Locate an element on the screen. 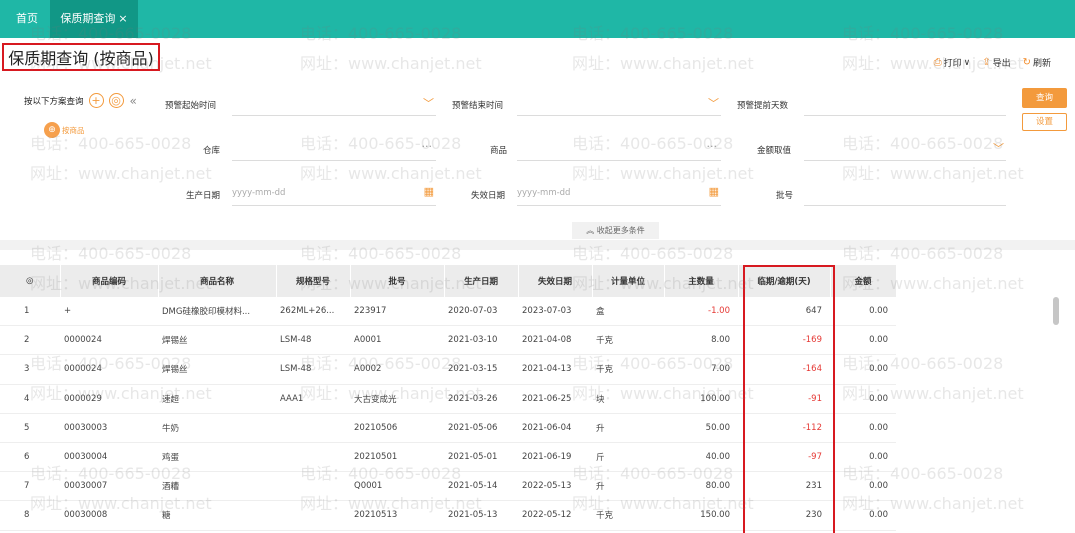  column-header: 临期/逾期(天) is located at coordinates (784, 281).